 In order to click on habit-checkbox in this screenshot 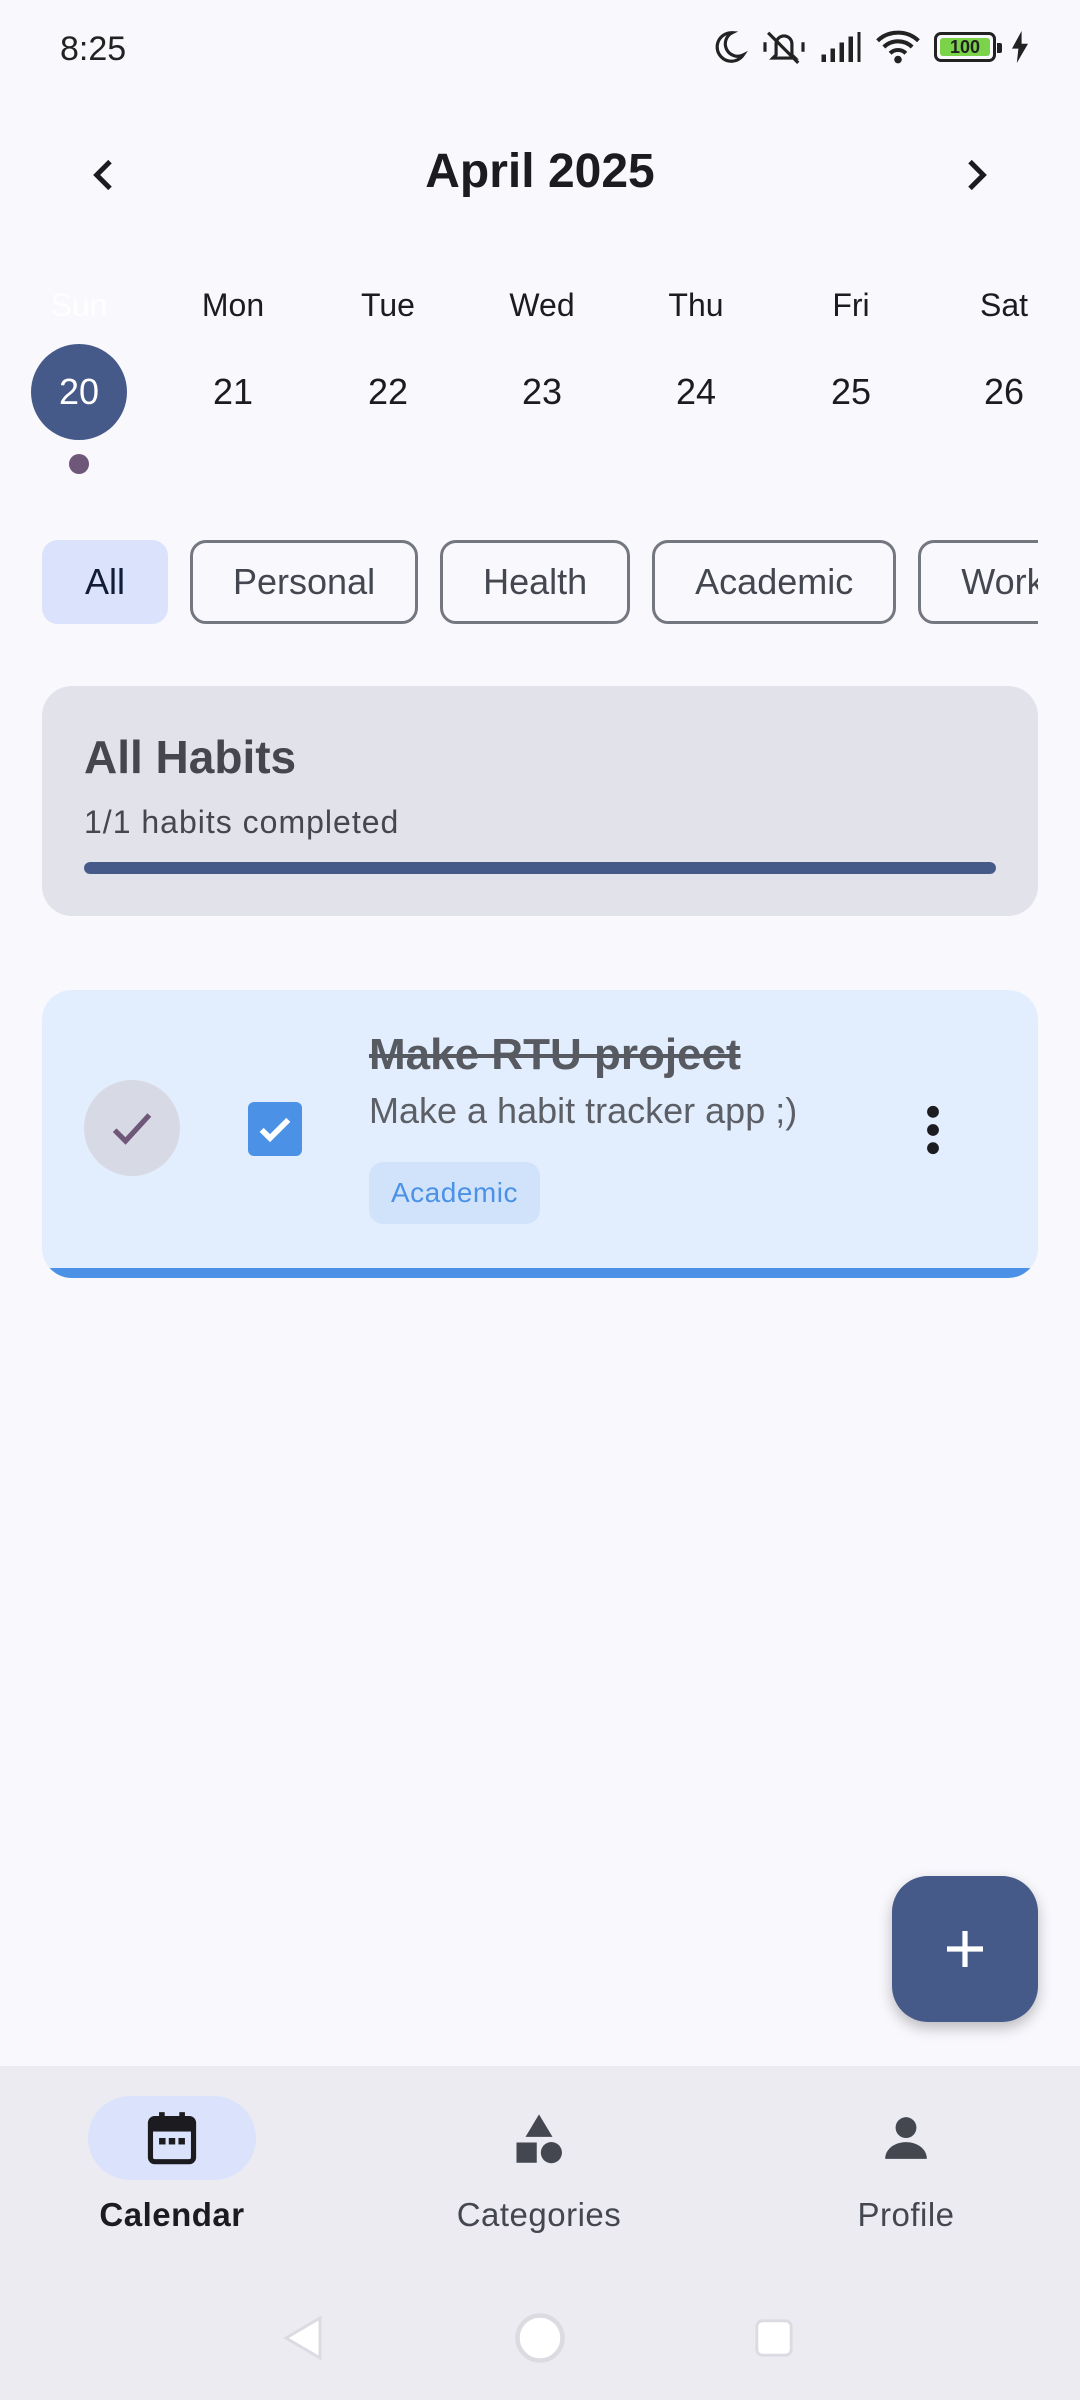, I will do `click(275, 1129)`.